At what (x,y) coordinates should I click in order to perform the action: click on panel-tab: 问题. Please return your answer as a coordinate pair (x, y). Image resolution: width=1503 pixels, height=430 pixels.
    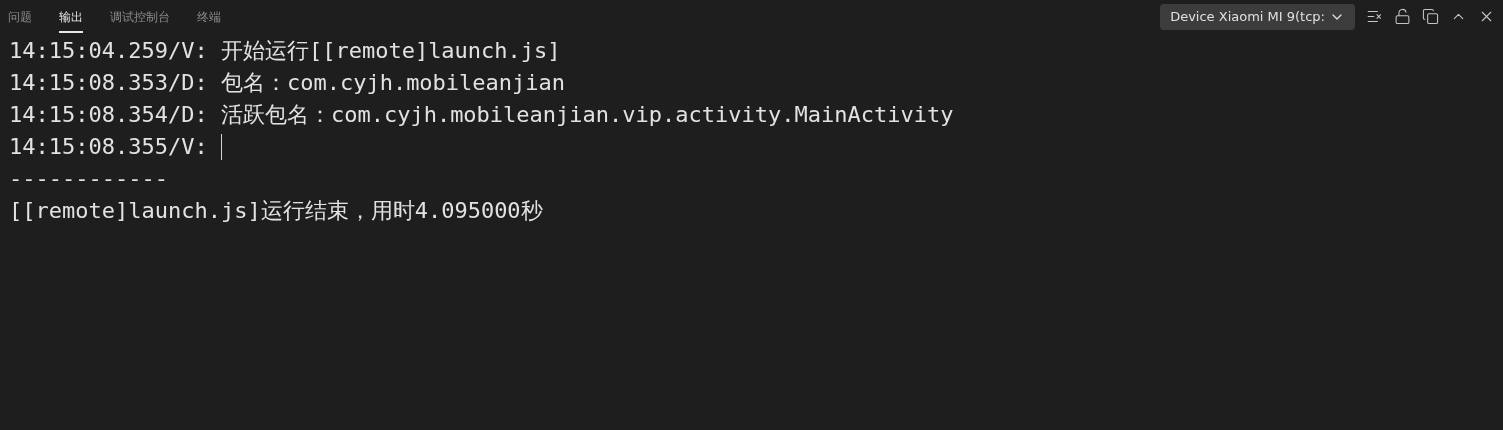
    Looking at the image, I should click on (20, 16).